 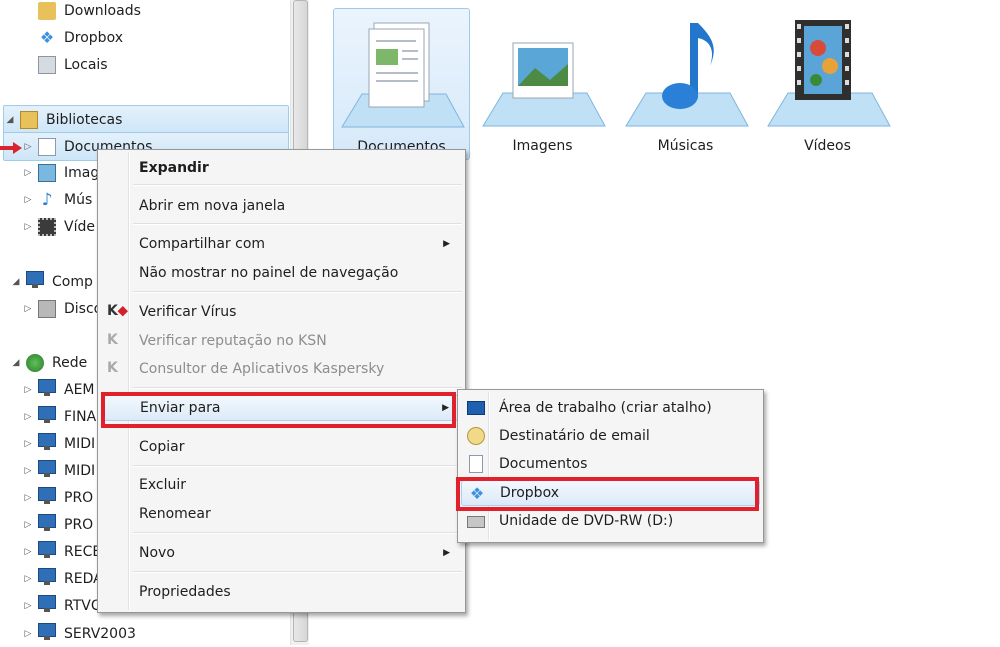 I want to click on library-imagens: Imagens, so click(x=542, y=83).